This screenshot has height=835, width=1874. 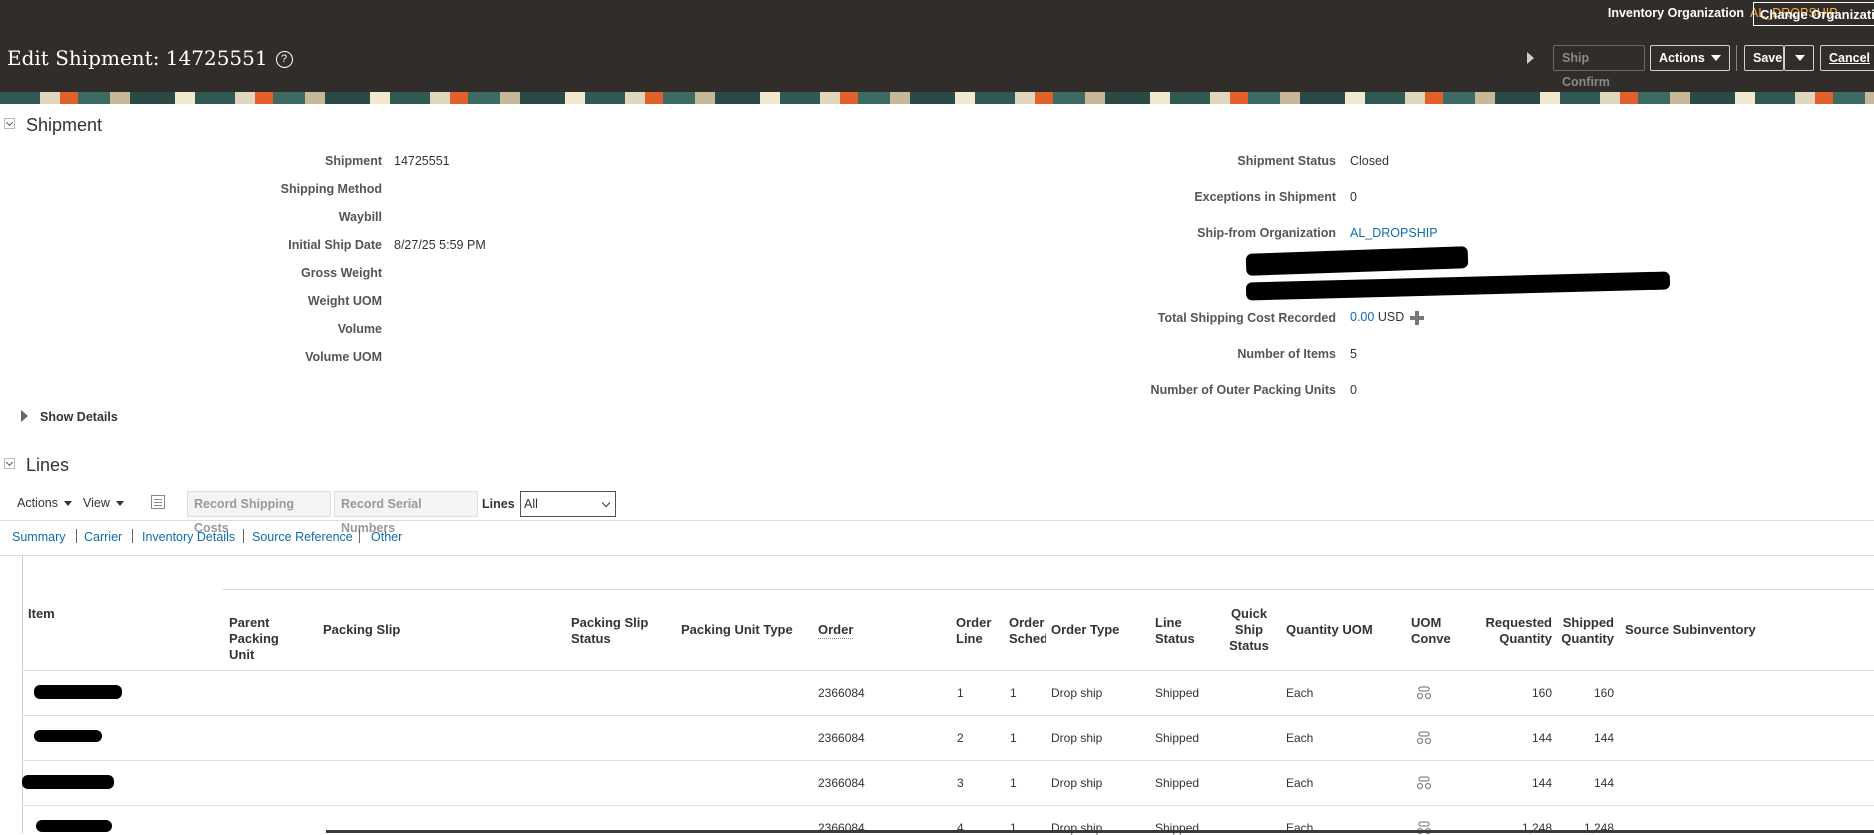 I want to click on shipment-value: 14725551, so click(x=422, y=161).